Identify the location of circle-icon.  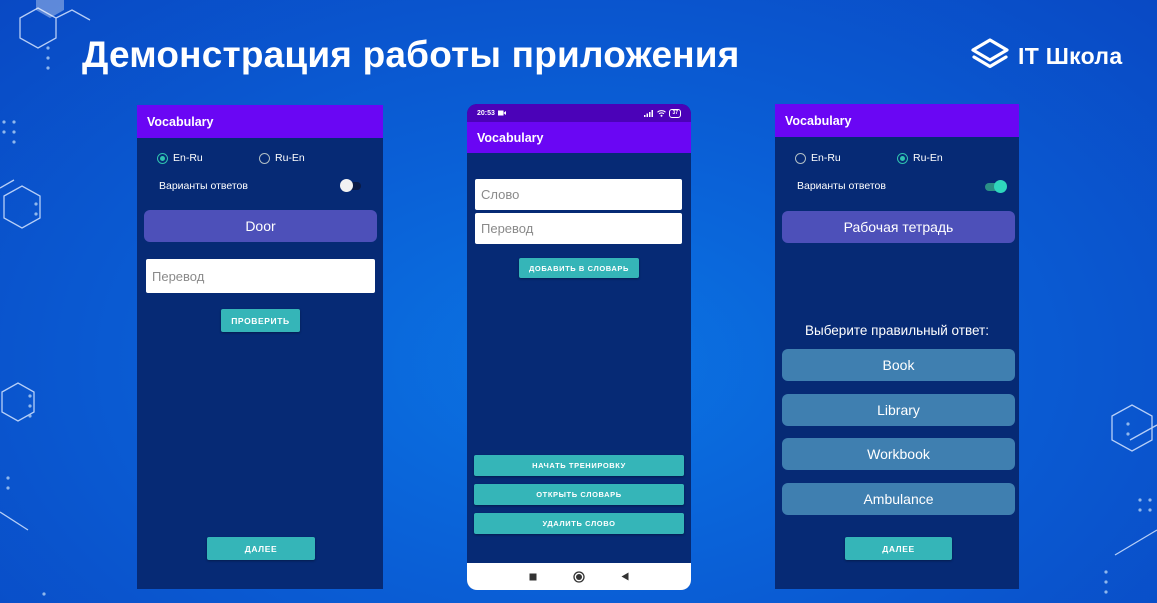
(579, 576).